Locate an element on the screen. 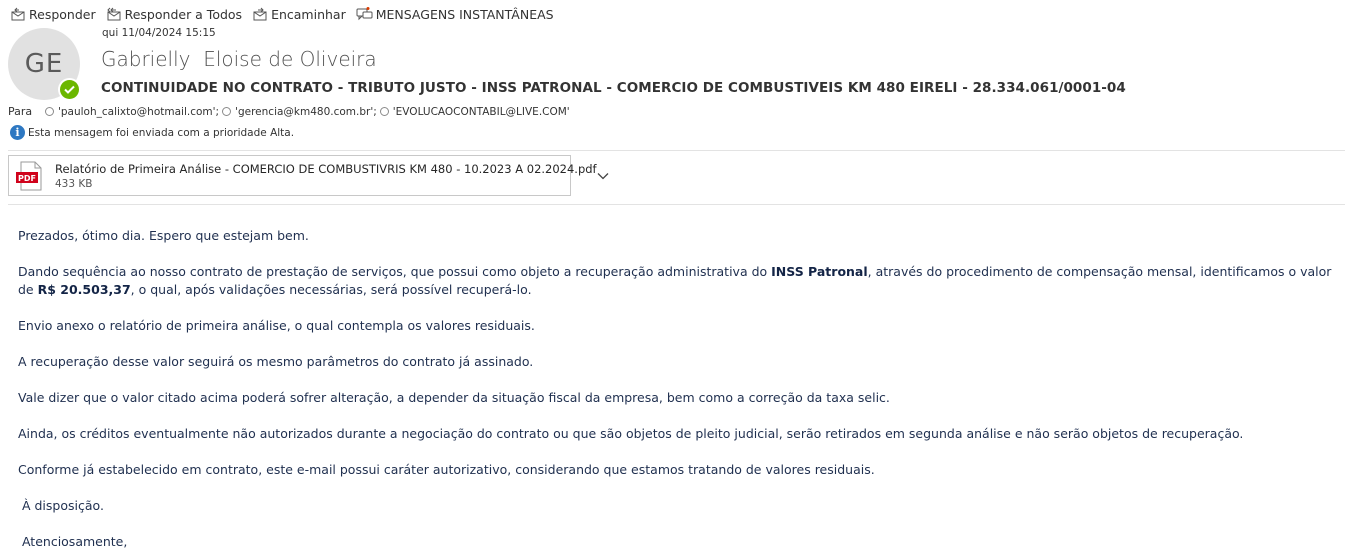  recipient: 'EVOLUCAOCONTABIL@LIVE.COM' is located at coordinates (474, 111).